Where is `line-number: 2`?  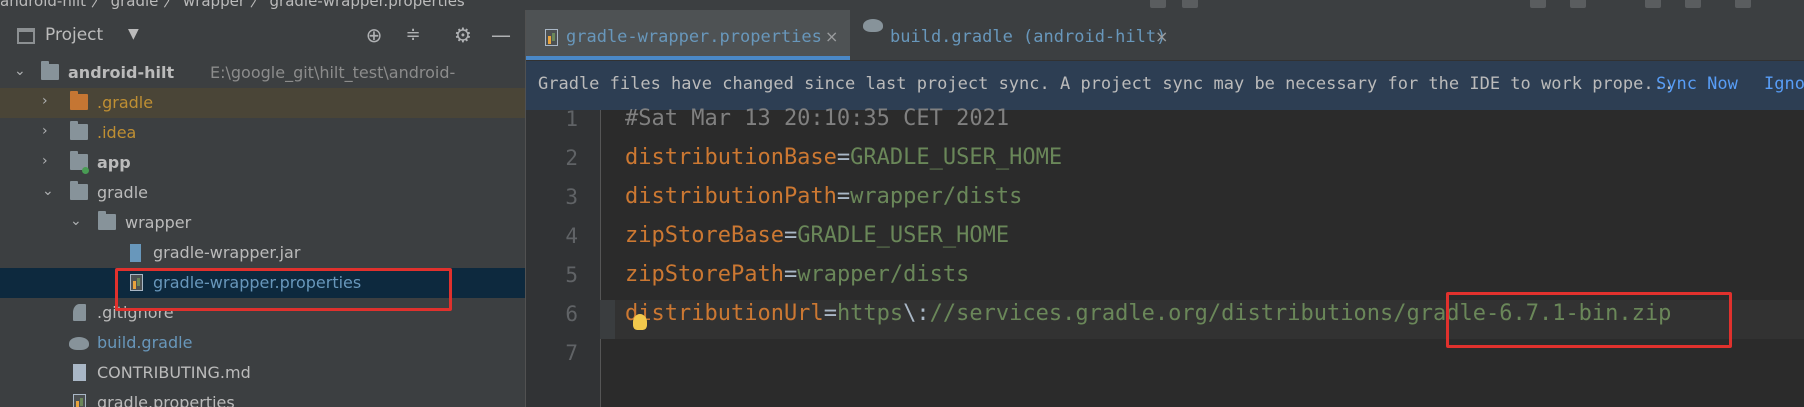 line-number: 2 is located at coordinates (571, 158).